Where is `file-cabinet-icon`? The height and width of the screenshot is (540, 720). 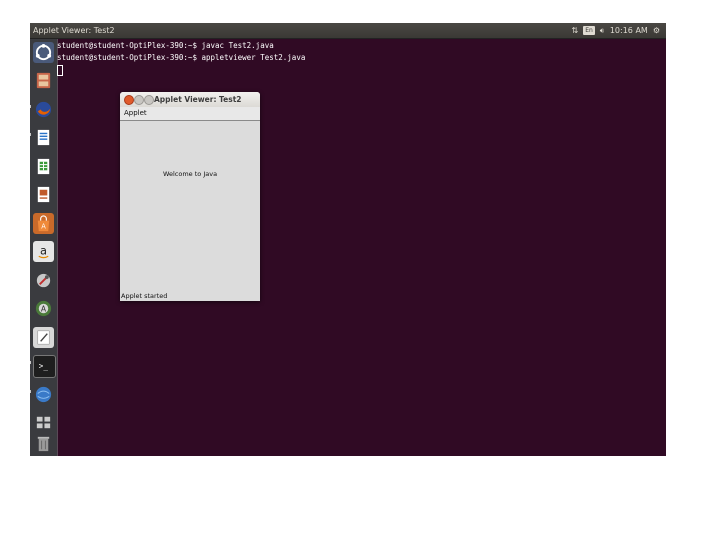
file-cabinet-icon is located at coordinates (43, 80).